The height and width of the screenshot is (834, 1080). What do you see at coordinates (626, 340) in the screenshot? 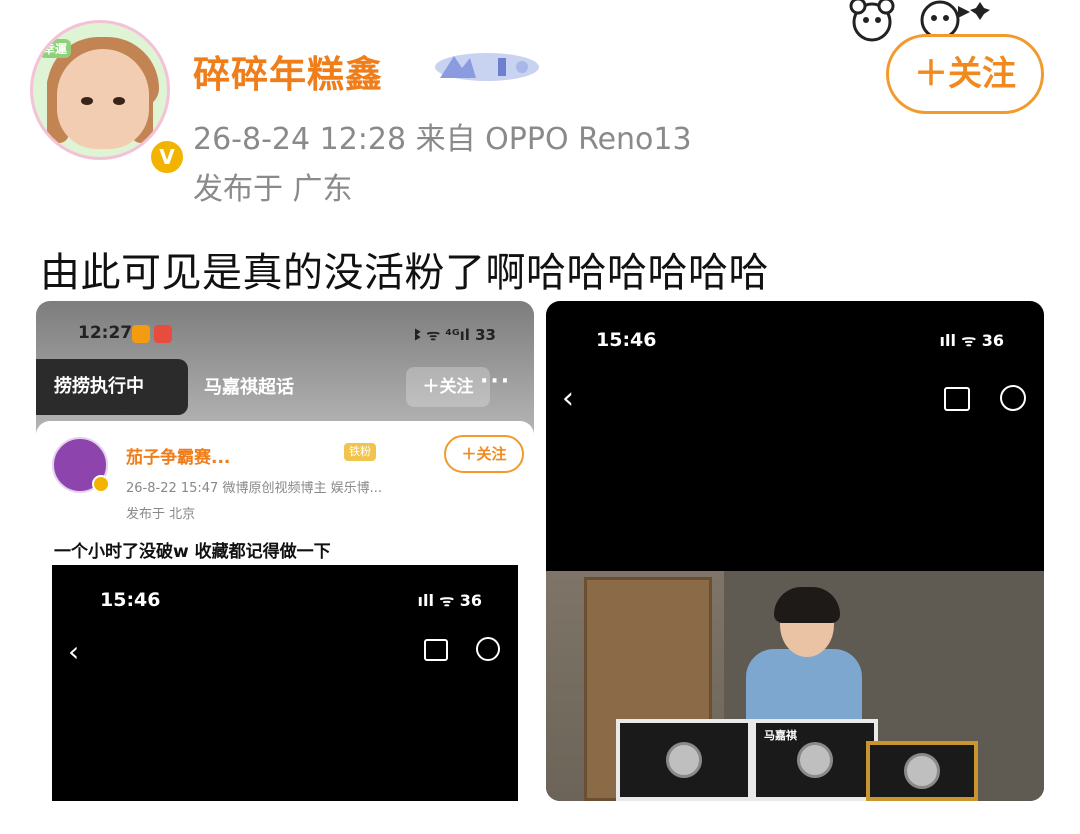
I see `embedded-status-time: 15:46` at bounding box center [626, 340].